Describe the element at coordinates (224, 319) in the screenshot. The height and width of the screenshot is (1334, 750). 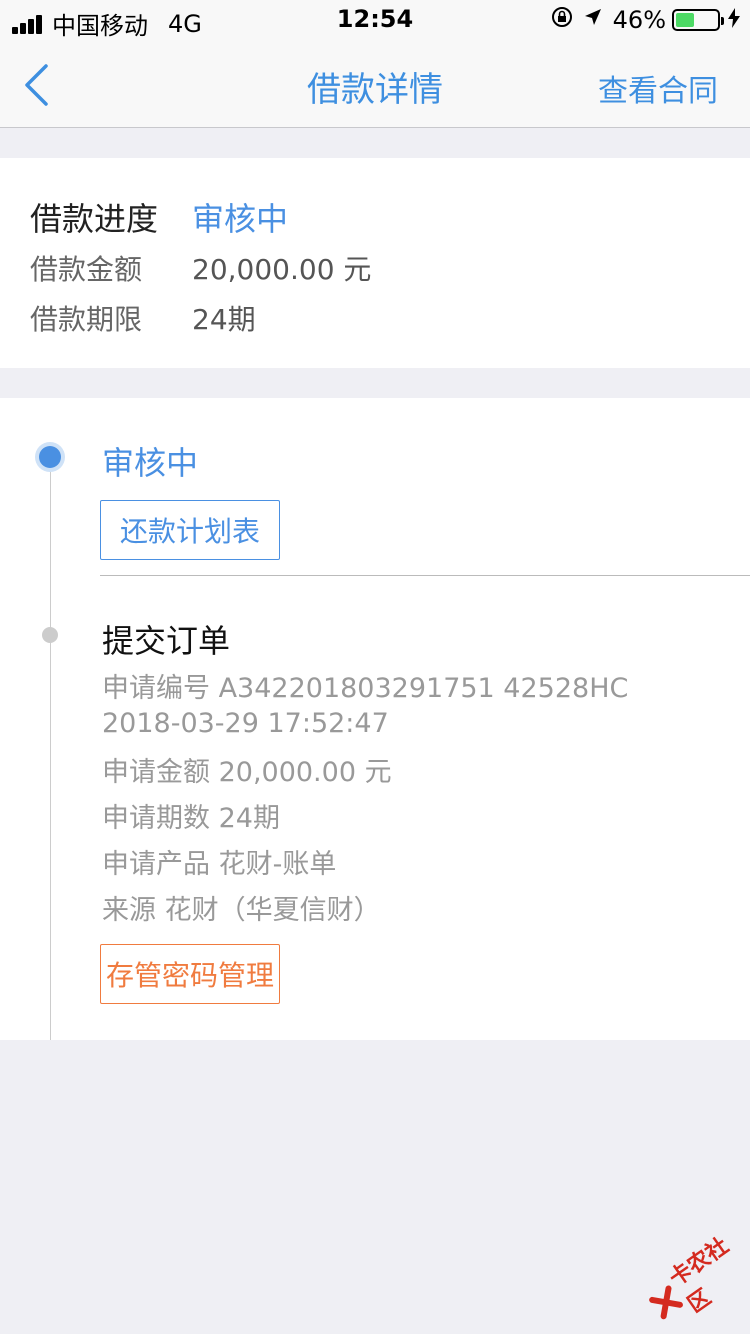
I see `term-value: 24期` at that location.